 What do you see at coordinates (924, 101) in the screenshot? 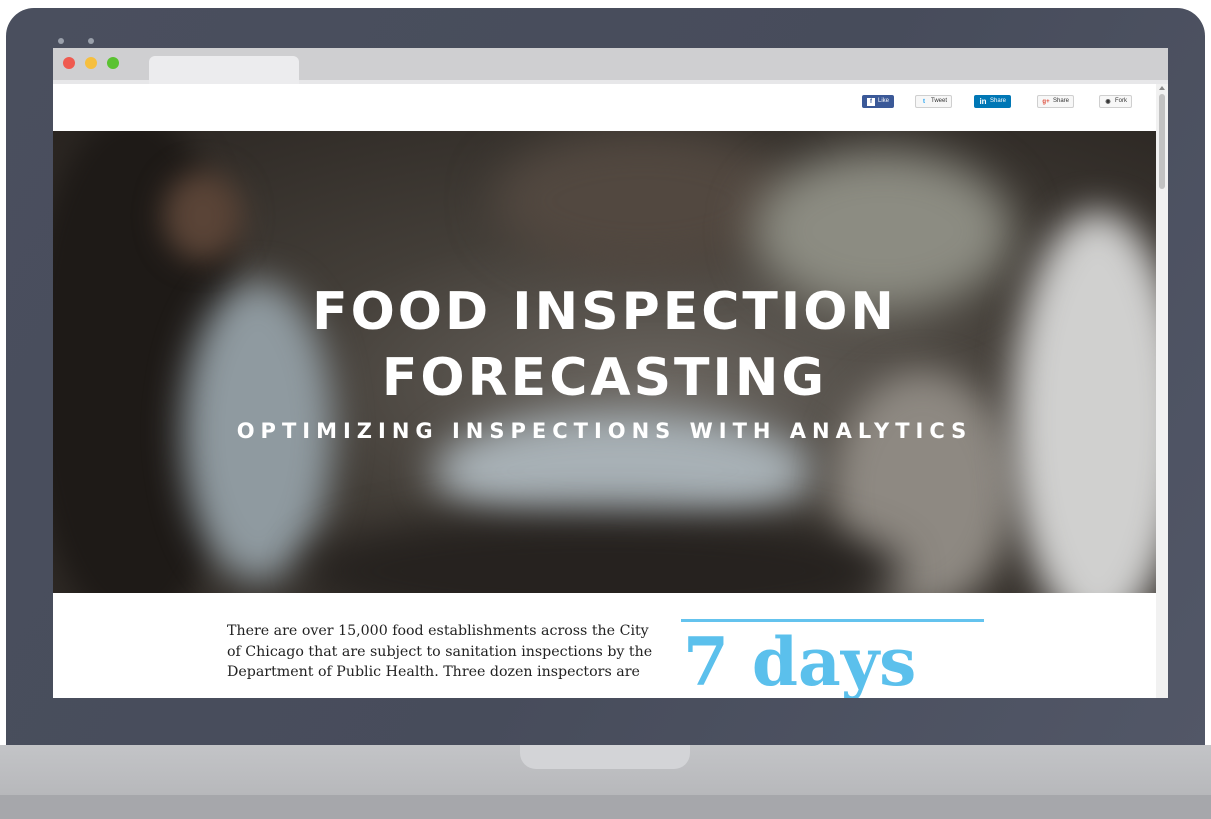
I see `twitter-icon: t` at bounding box center [924, 101].